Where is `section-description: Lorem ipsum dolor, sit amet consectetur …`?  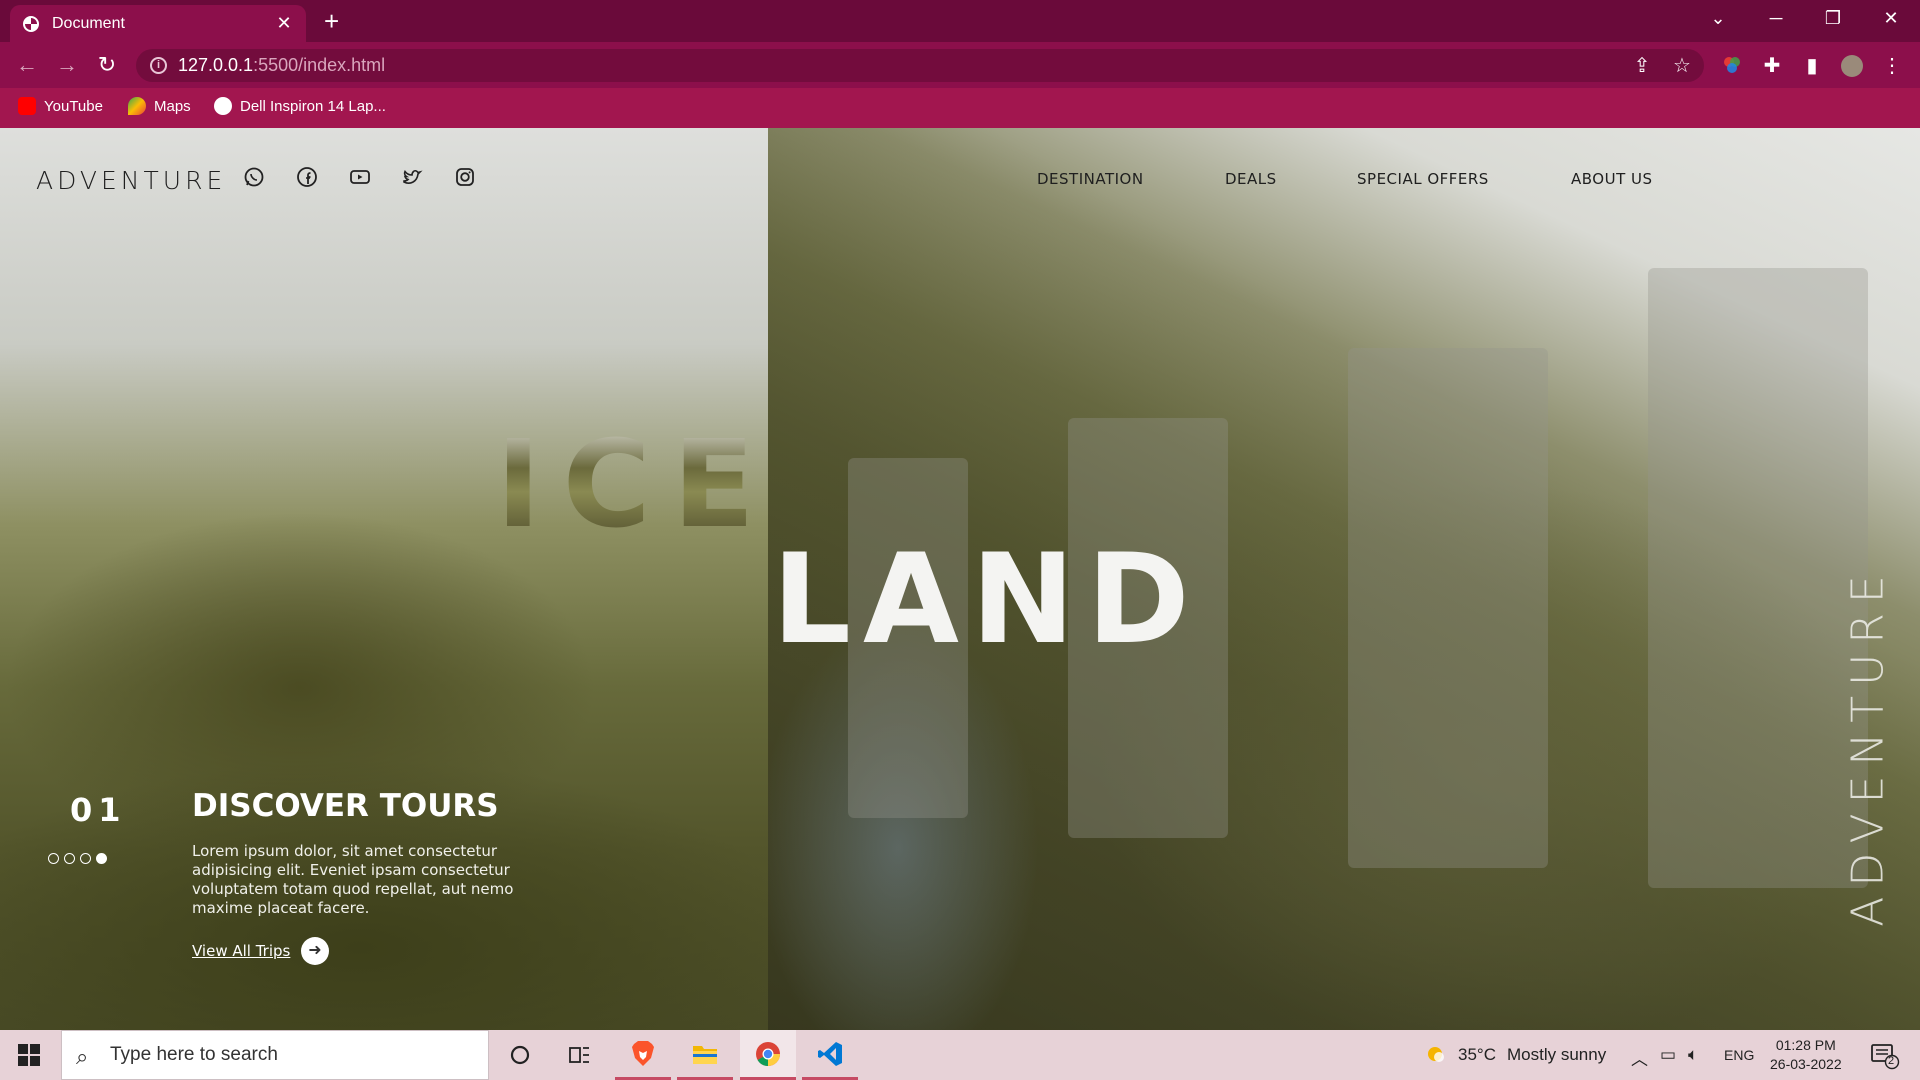
section-description: Lorem ipsum dolor, sit amet consectetur … is located at coordinates (353, 879).